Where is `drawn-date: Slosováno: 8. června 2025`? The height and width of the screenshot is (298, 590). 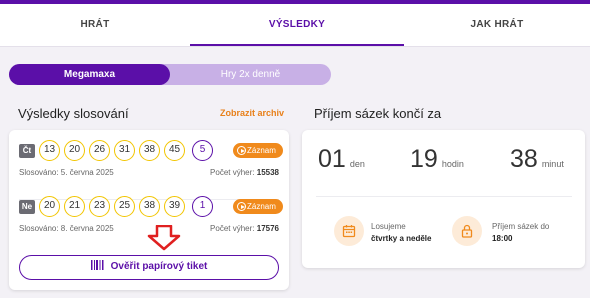 drawn-date: Slosováno: 8. června 2025 is located at coordinates (66, 228).